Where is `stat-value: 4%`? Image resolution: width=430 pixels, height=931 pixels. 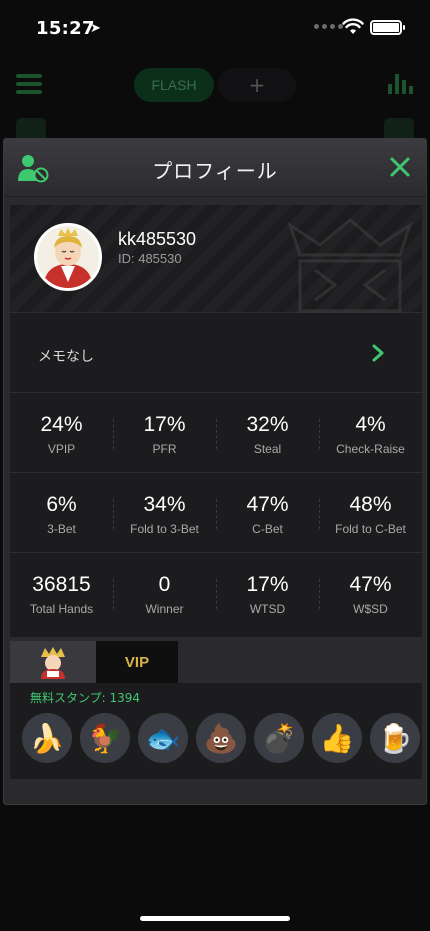
stat-value: 4% is located at coordinates (370, 424).